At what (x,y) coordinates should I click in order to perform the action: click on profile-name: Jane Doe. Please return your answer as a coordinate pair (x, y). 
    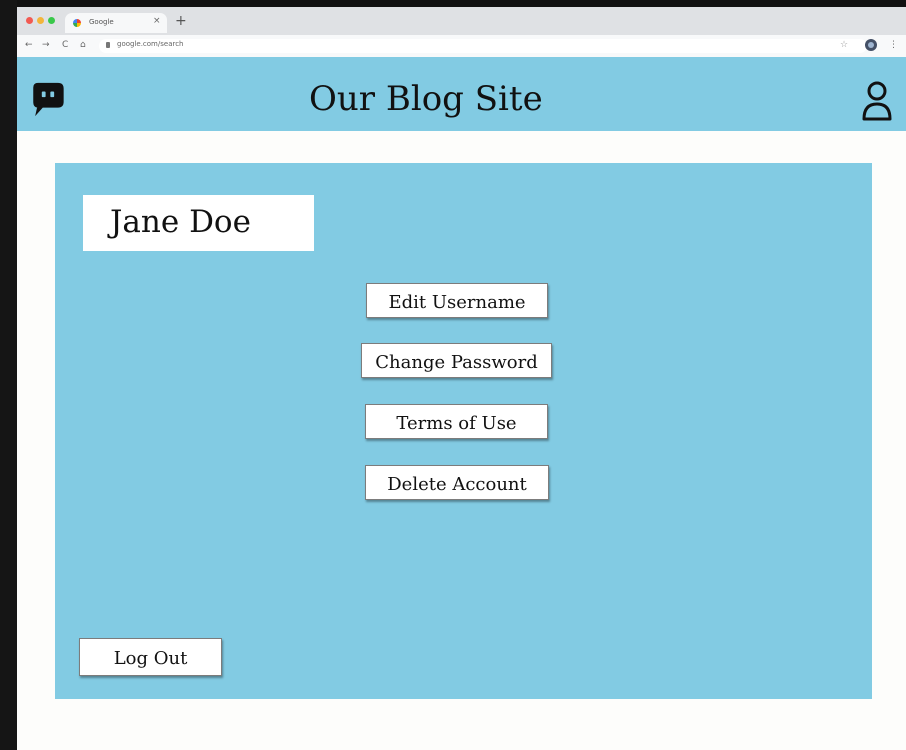
    Looking at the image, I should click on (180, 222).